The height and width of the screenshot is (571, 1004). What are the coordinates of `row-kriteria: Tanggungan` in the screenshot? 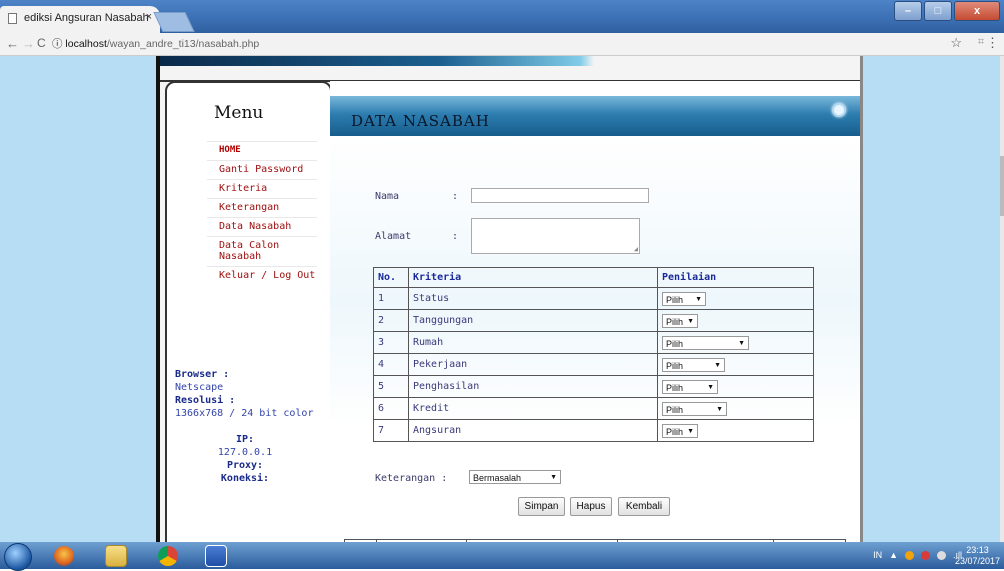 It's located at (533, 320).